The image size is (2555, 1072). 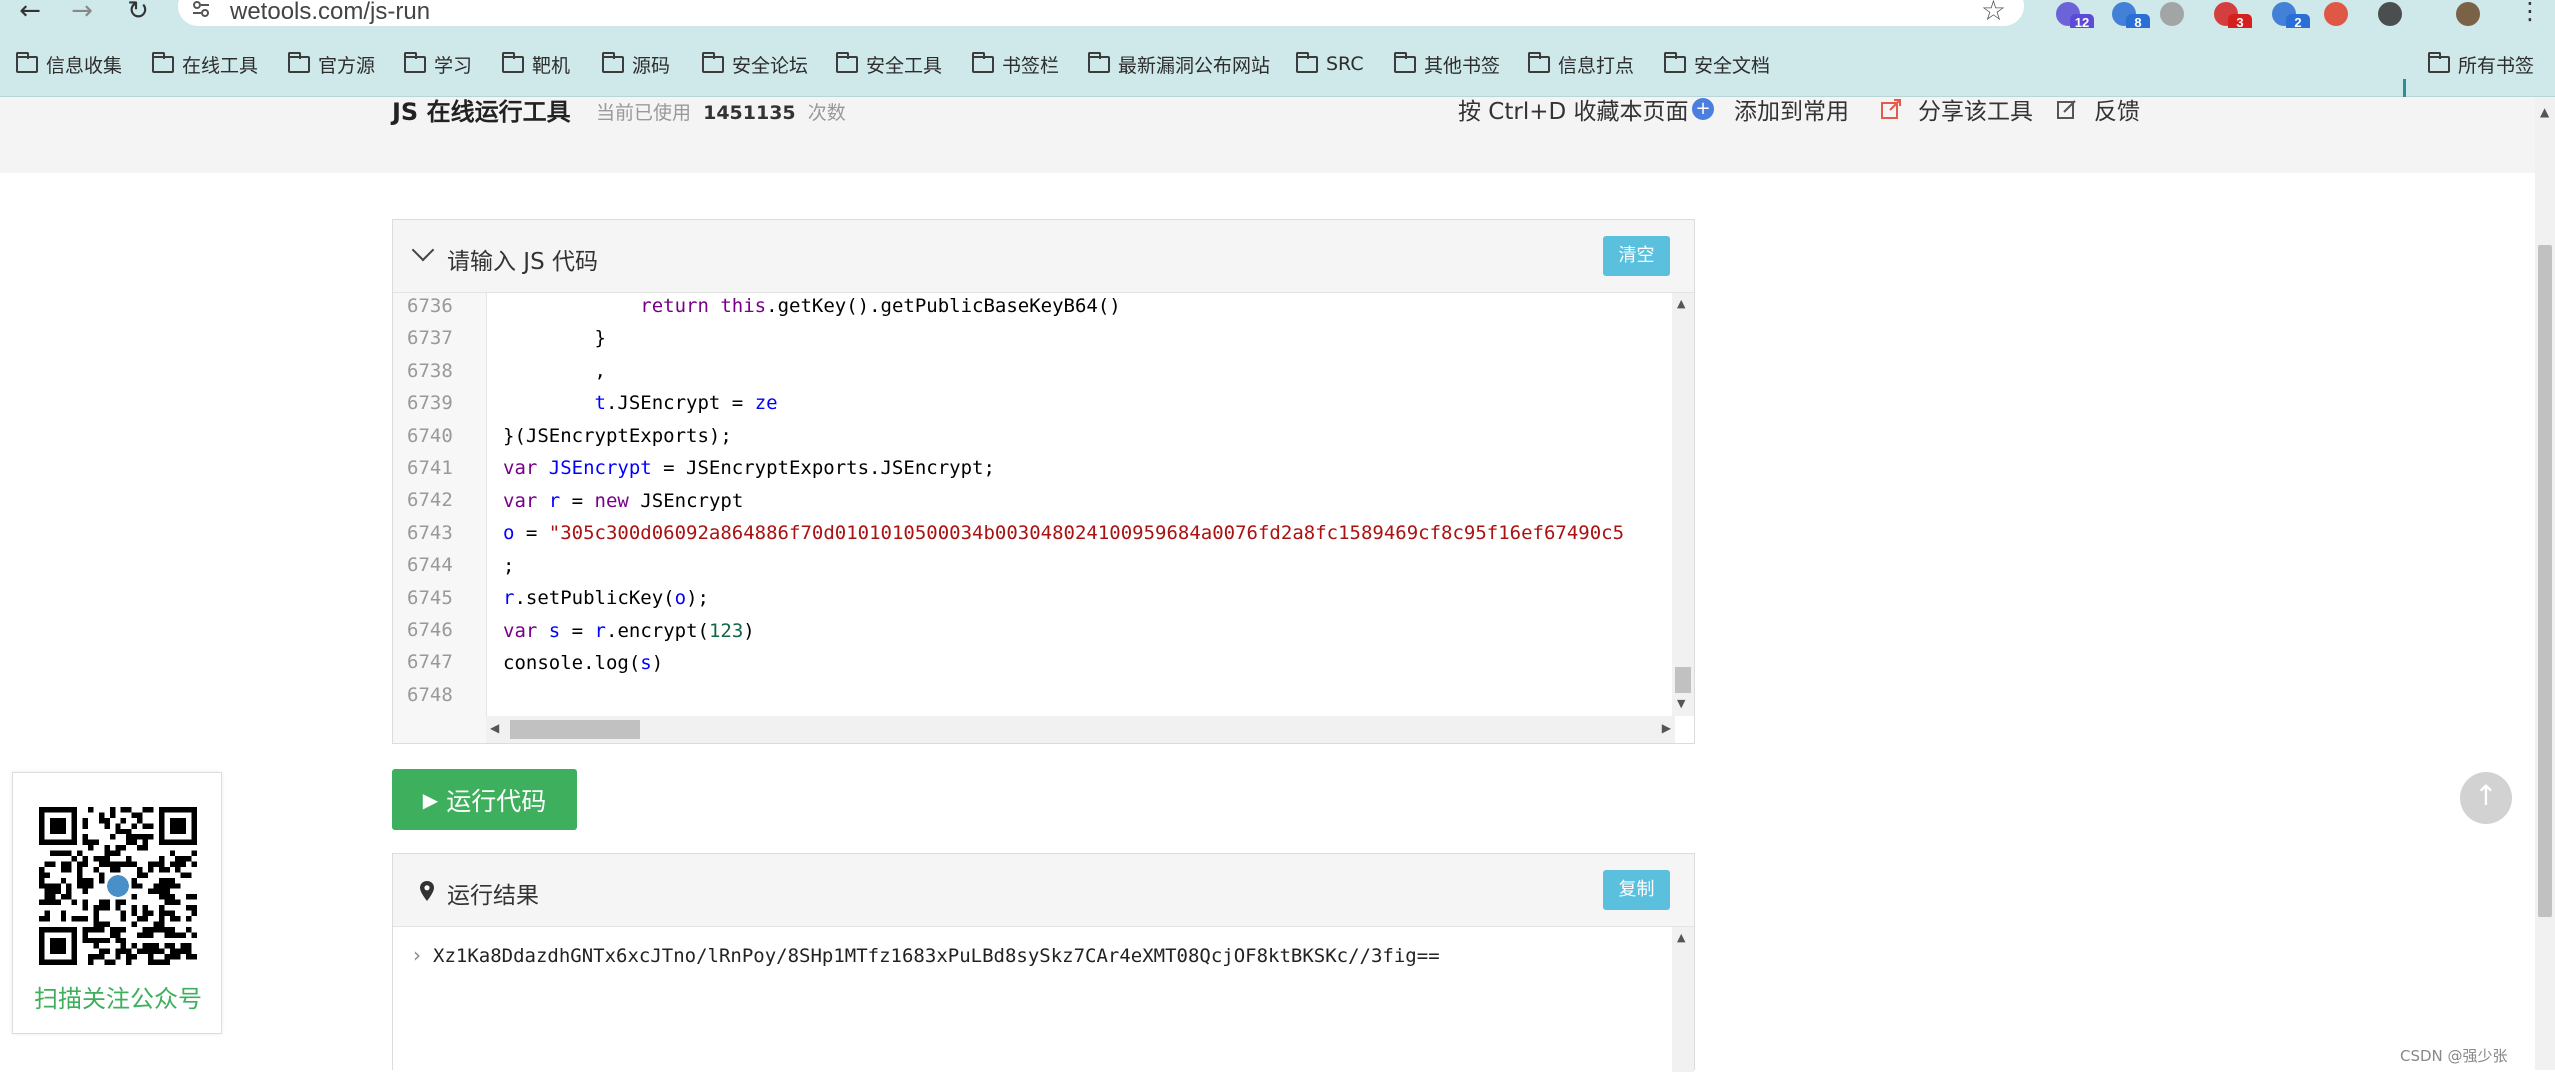 I want to click on globe-extension-icon: 3, so click(x=2233, y=17).